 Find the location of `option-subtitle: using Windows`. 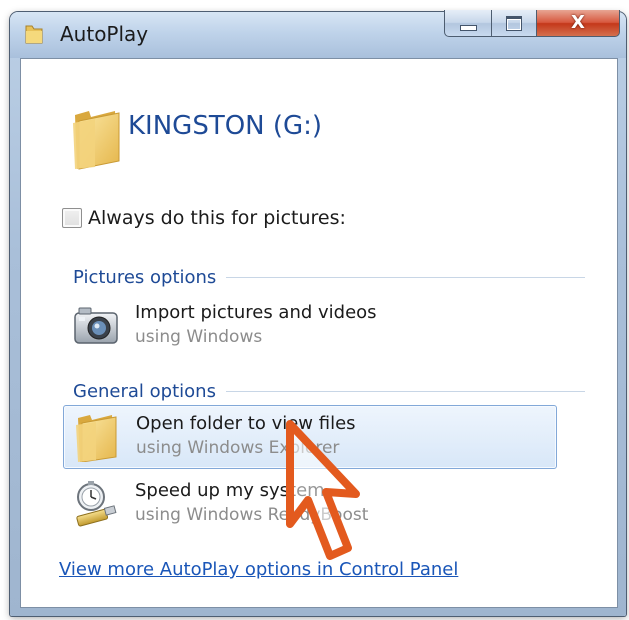

option-subtitle: using Windows is located at coordinates (199, 337).